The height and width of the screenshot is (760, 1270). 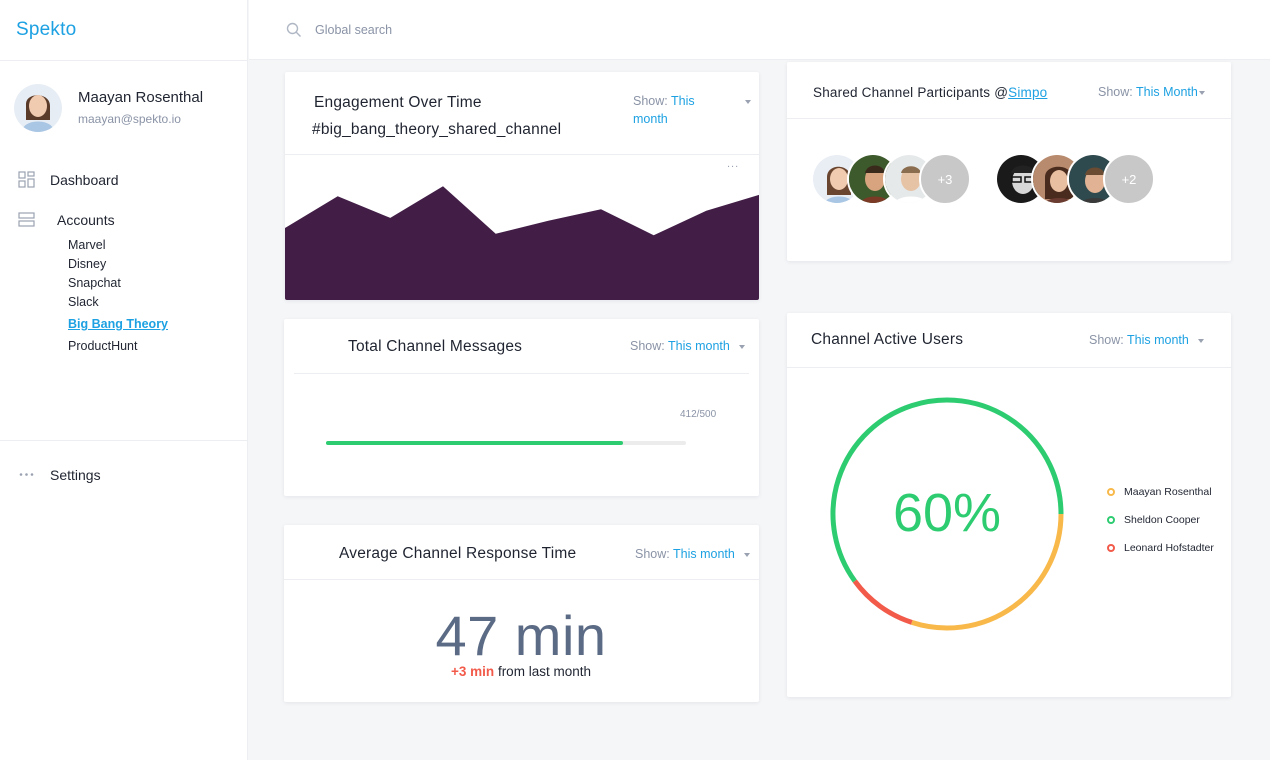 I want to click on engagement-channel: #big_bang_theory_shared_channel, so click(x=437, y=129).